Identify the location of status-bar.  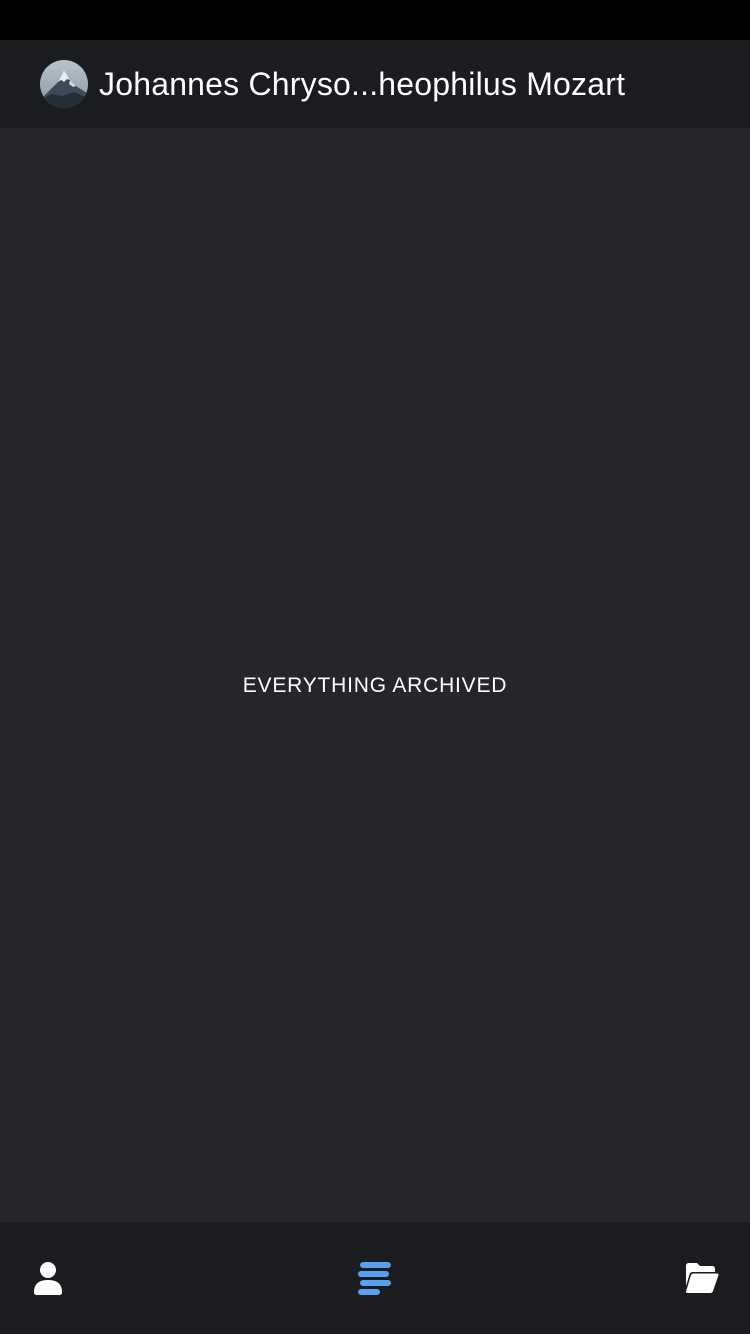
(375, 20).